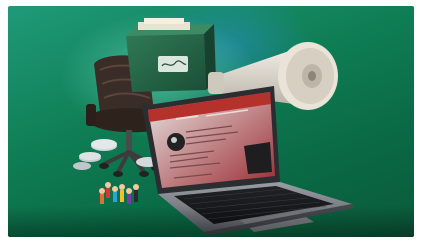 This screenshot has height=243, width=422. What do you see at coordinates (171, 55) in the screenshot?
I see `green-storage-box` at bounding box center [171, 55].